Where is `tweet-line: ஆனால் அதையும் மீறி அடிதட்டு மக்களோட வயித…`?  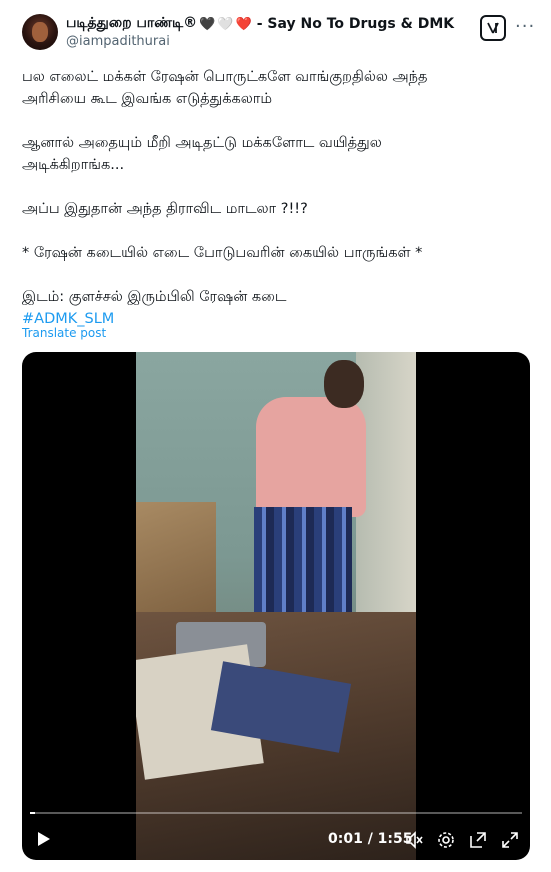
tweet-line: ஆனால் அதையும் மீறி அடிதட்டு மக்களோட வயித… is located at coordinates (202, 143).